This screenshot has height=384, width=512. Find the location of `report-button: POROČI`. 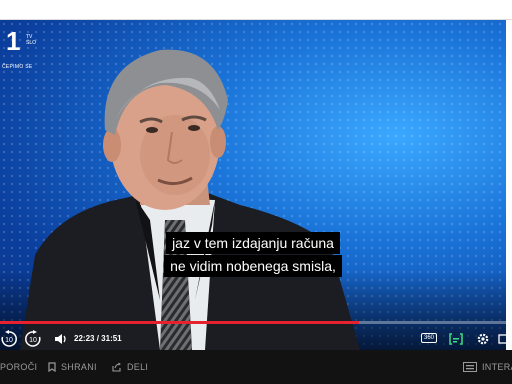

report-button: POROČI is located at coordinates (18, 367).